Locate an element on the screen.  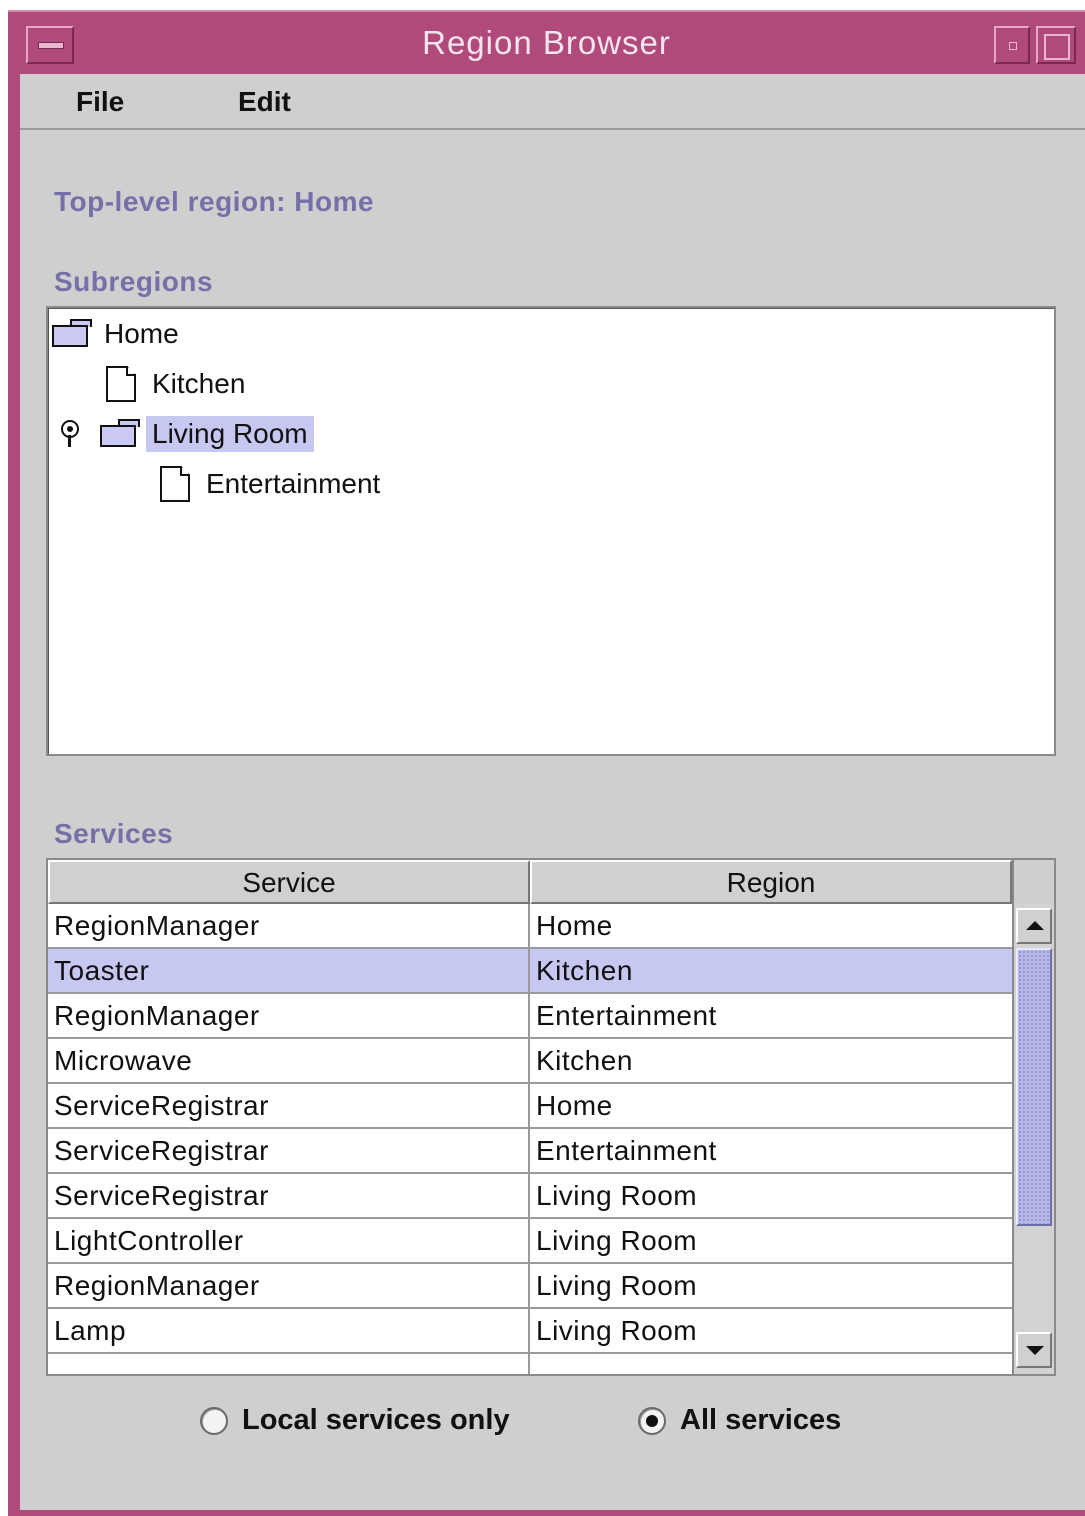
radio-all-services: All services is located at coordinates (739, 1420).